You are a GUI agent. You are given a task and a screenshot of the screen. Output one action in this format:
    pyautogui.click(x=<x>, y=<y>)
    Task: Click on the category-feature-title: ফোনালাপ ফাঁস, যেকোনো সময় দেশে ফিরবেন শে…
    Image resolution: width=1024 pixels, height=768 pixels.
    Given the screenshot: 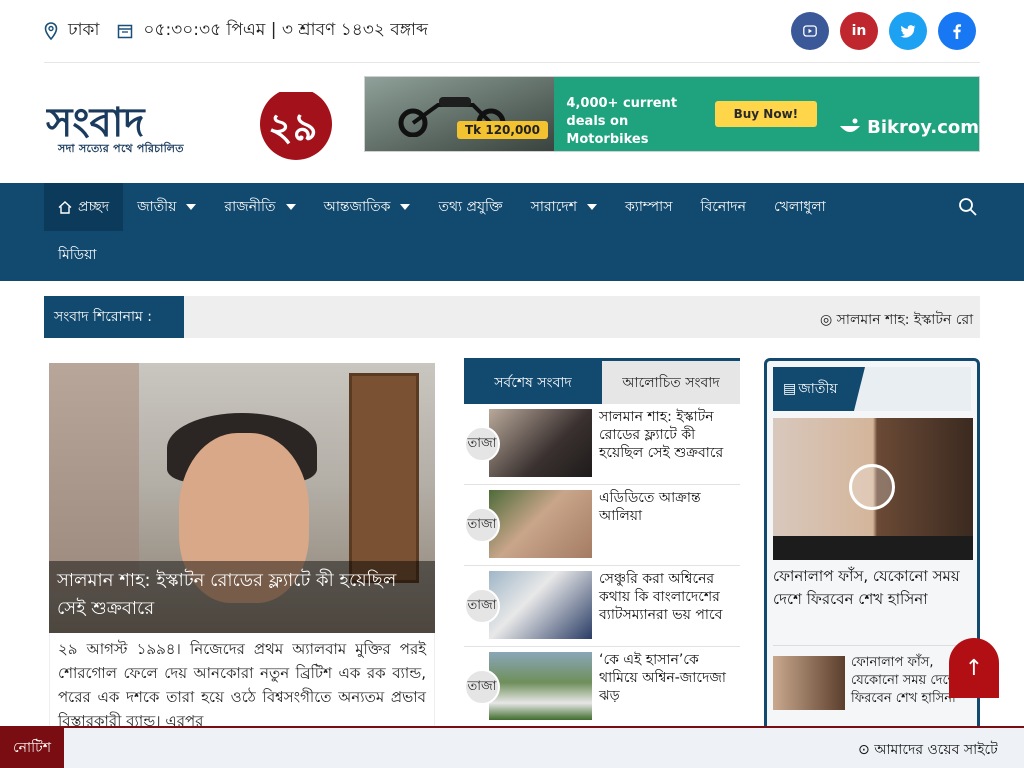 What is the action you would take?
    pyautogui.click(x=873, y=588)
    